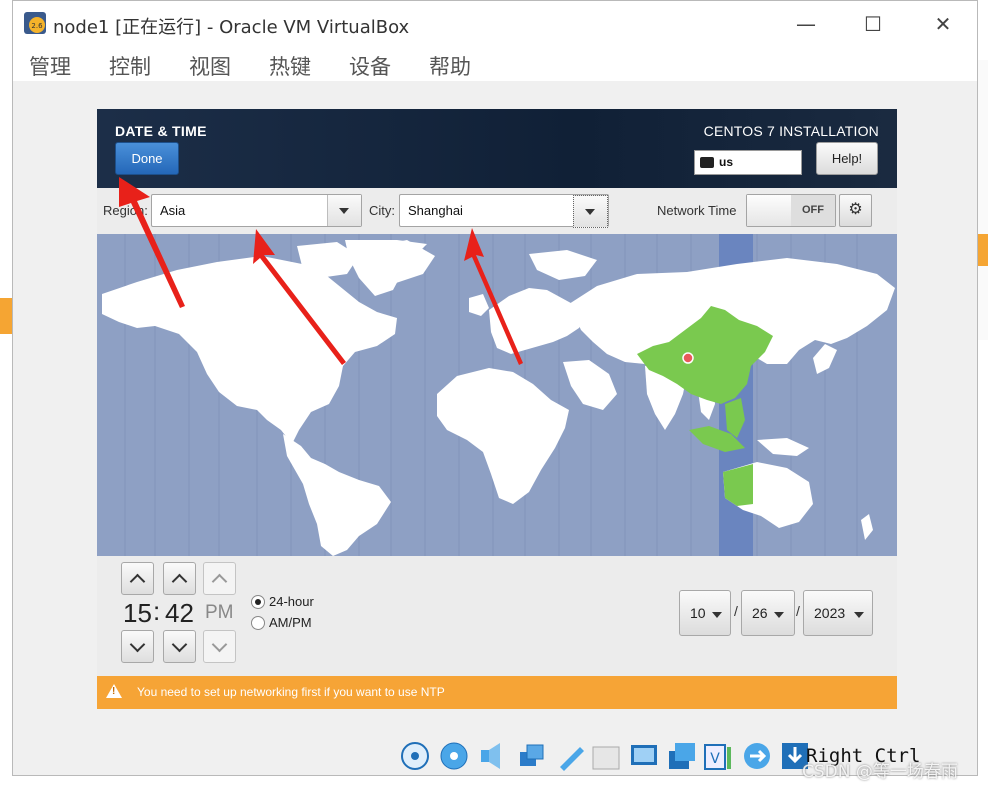  Describe the element at coordinates (50, 66) in the screenshot. I see `menu-manage: 管理` at that location.